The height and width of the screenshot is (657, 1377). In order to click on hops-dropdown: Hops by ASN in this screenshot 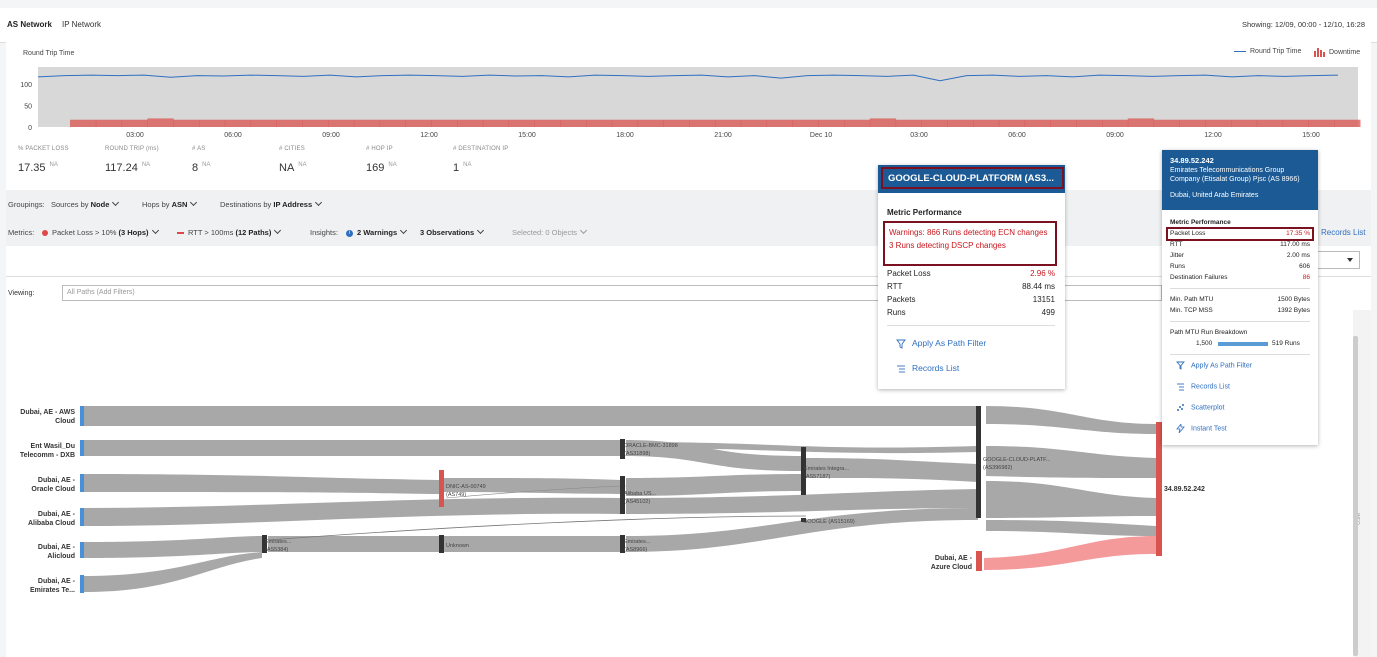, I will do `click(170, 203)`.